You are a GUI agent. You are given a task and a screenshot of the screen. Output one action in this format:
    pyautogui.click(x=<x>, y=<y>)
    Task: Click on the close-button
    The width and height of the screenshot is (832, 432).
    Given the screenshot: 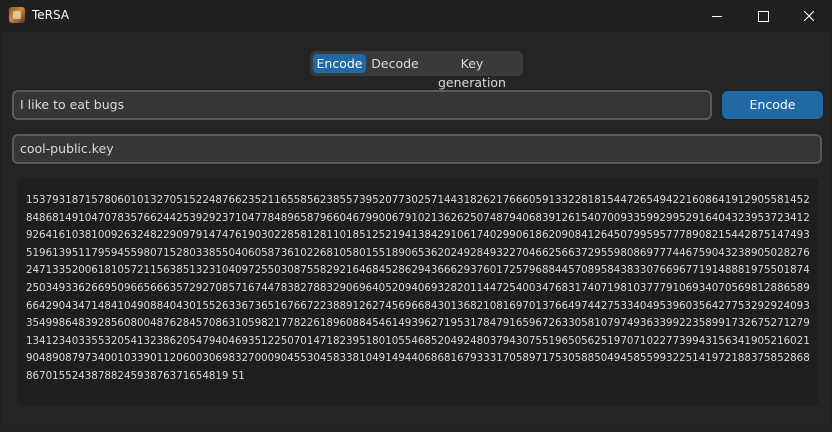 What is the action you would take?
    pyautogui.click(x=809, y=16)
    